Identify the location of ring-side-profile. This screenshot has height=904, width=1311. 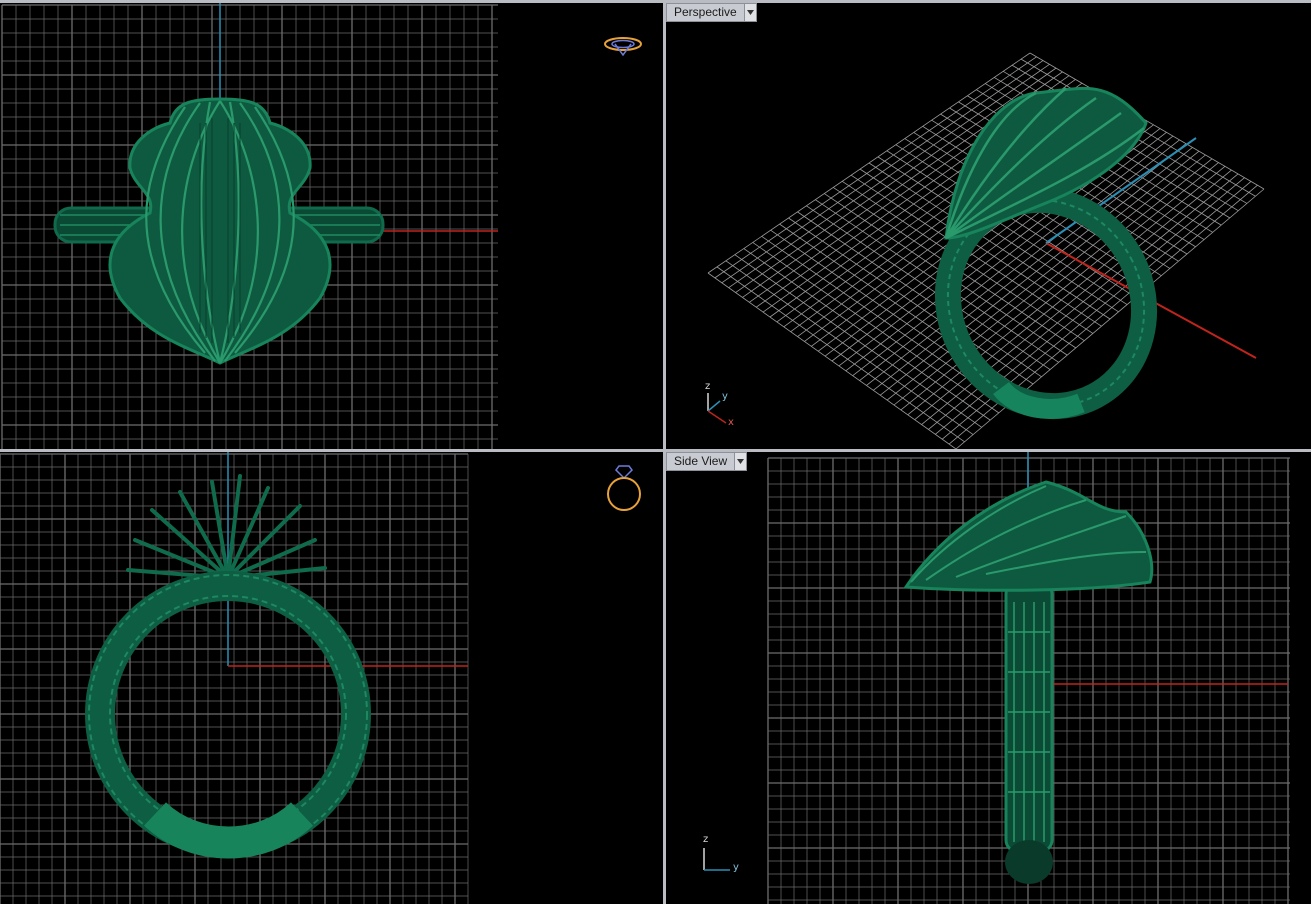
(1028, 682).